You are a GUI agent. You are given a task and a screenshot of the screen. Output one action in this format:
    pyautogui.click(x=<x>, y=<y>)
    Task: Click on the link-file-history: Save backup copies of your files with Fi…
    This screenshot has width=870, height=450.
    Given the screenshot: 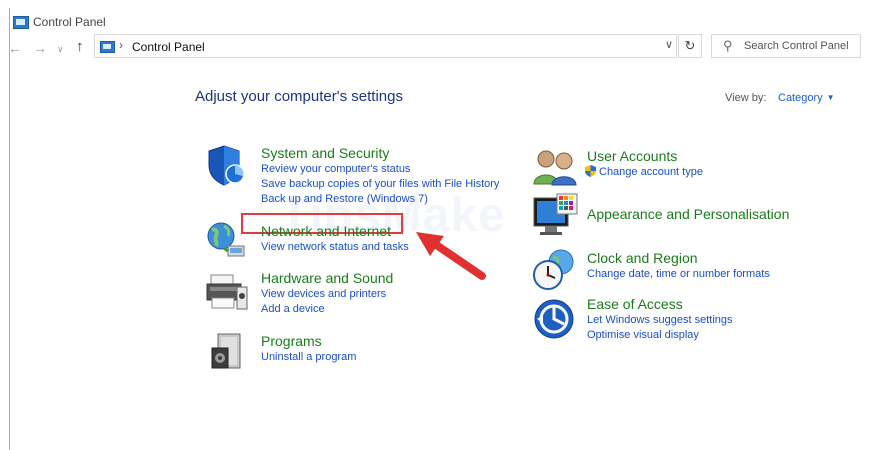 What is the action you would take?
    pyautogui.click(x=380, y=184)
    